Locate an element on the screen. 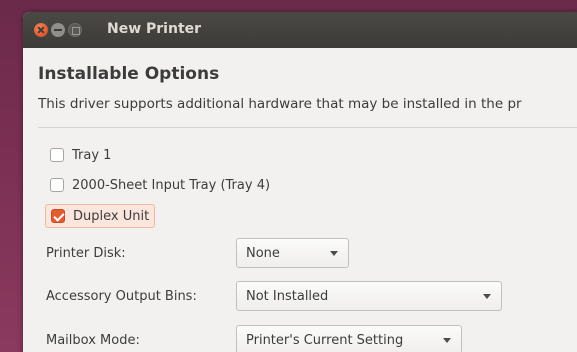  maximize-window-icon is located at coordinates (75, 30).